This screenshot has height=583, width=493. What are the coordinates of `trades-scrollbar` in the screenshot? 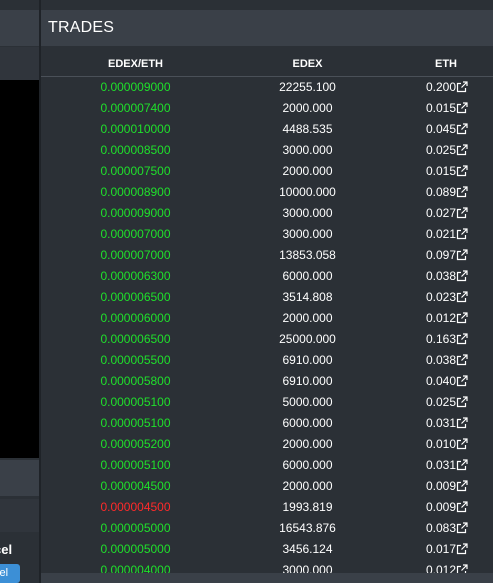 It's located at (267, 578).